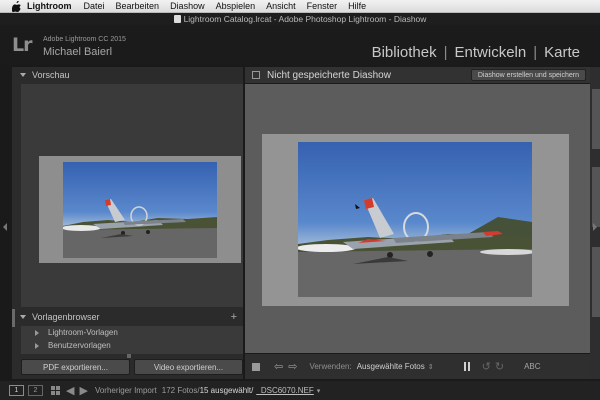 This screenshot has height=400, width=600. What do you see at coordinates (49, 6) in the screenshot?
I see `menu-app-lightroom: Lightroom` at bounding box center [49, 6].